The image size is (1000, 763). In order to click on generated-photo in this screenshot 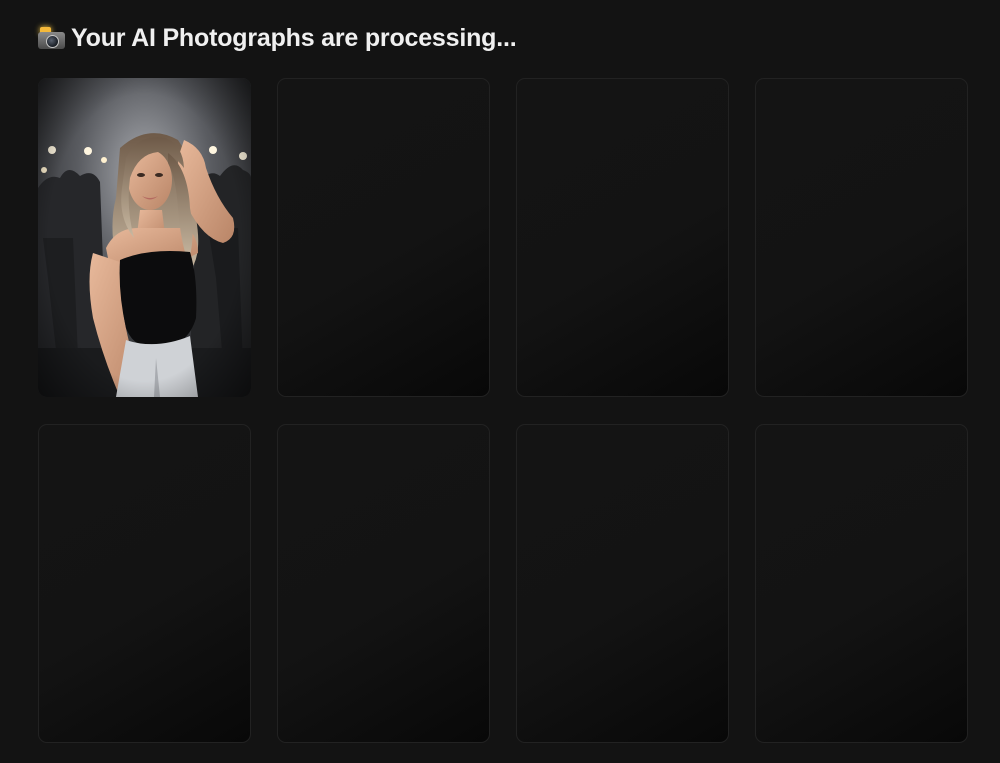, I will do `click(144, 237)`.